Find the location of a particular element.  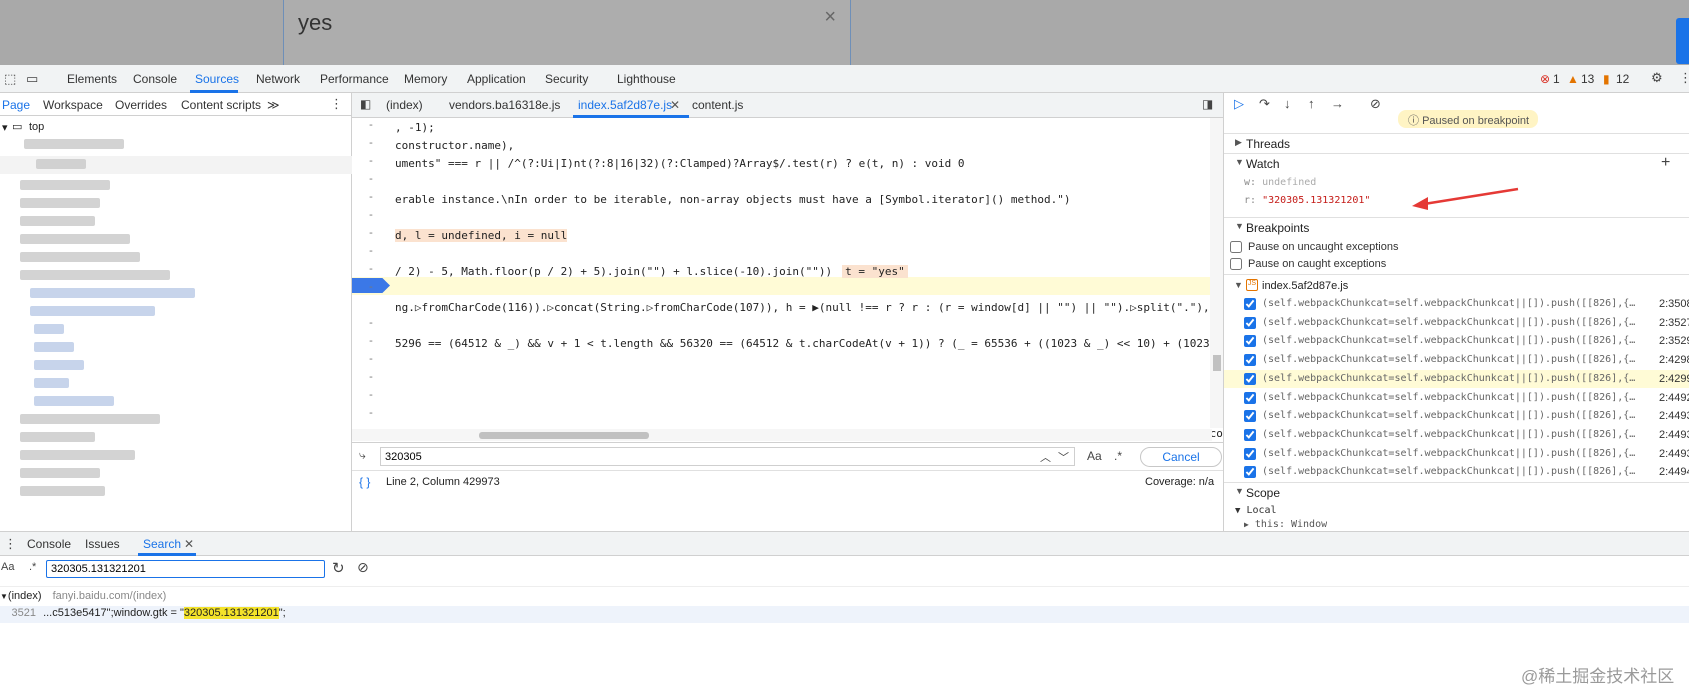

toggle-debugger-icon: ◨ is located at coordinates (1207, 104).